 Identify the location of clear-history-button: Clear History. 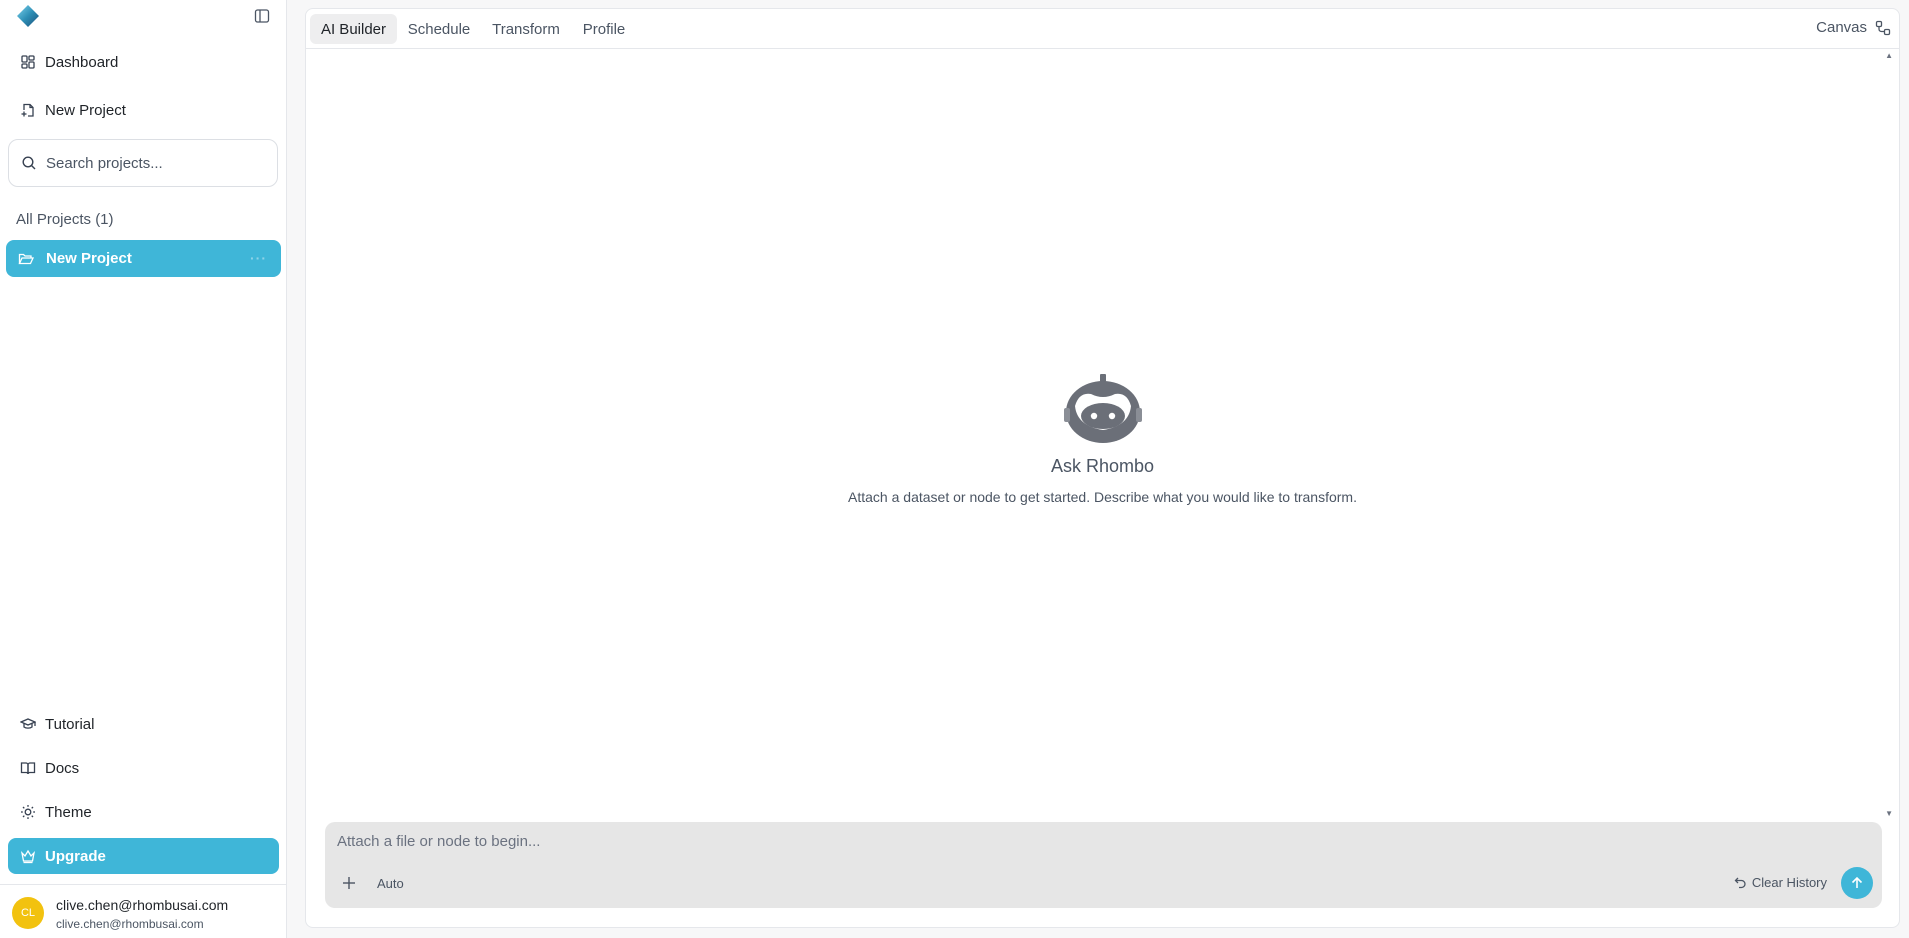
(1780, 882).